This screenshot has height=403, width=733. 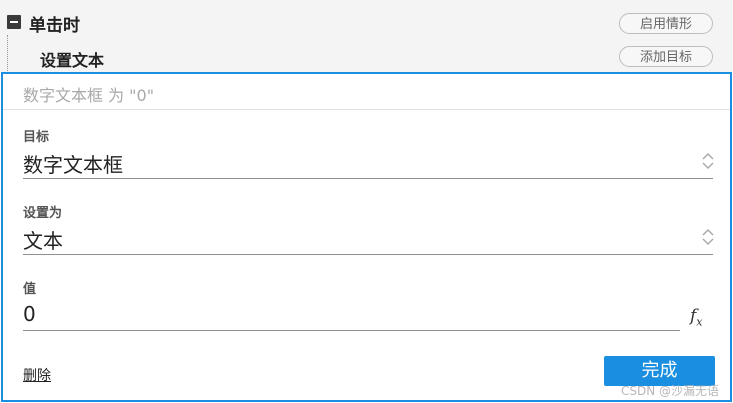 I want to click on enable-case-button: 启用情形, so click(x=666, y=23).